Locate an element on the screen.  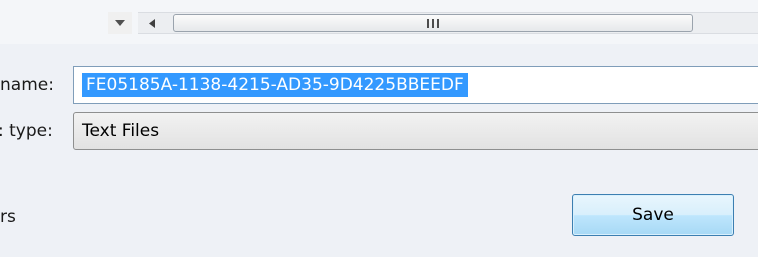
arrow-left-icon is located at coordinates (152, 23).